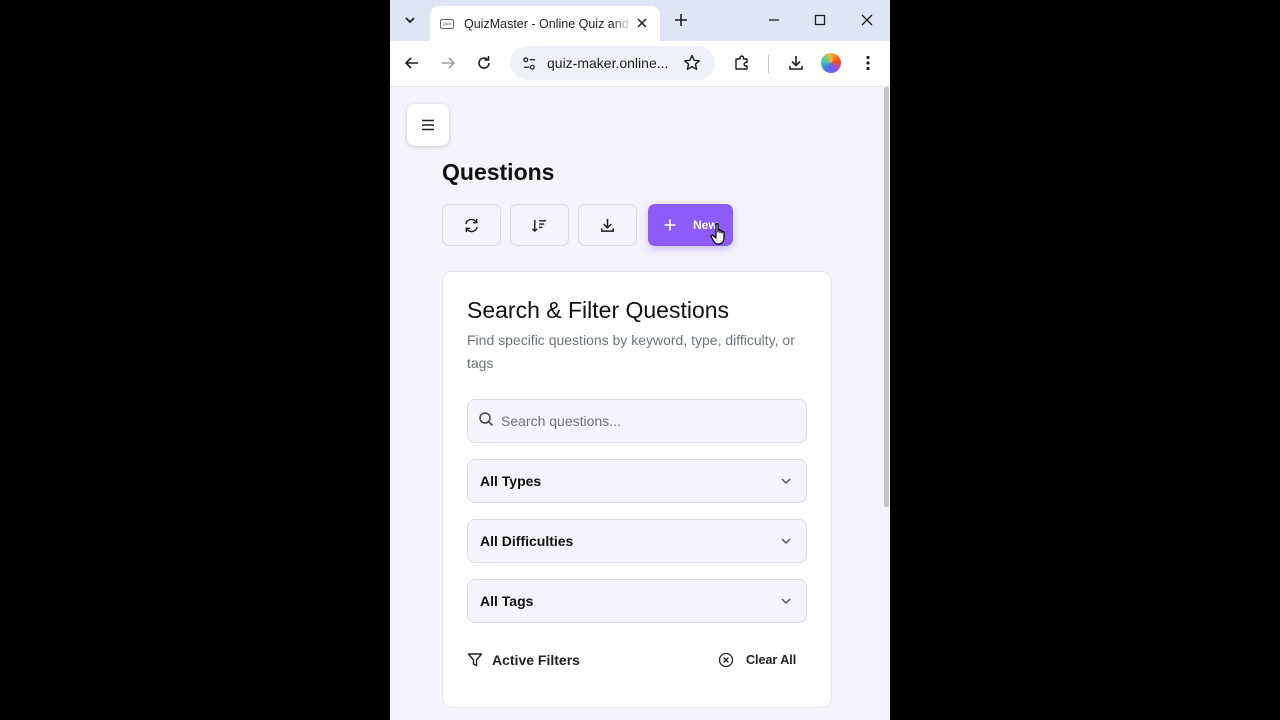 The height and width of the screenshot is (720, 1280). Describe the element at coordinates (548, 23) in the screenshot. I see `tab-title: QuizMaster - Online Quiz and AI` at that location.